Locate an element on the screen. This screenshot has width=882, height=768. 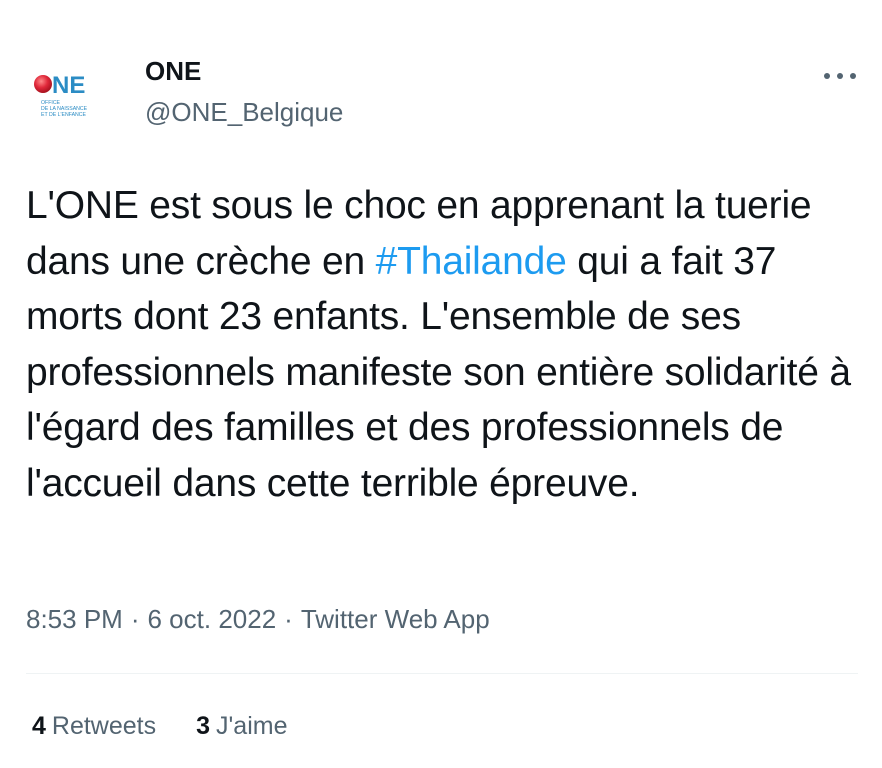
hashtag-link: #Thailande is located at coordinates (471, 261).